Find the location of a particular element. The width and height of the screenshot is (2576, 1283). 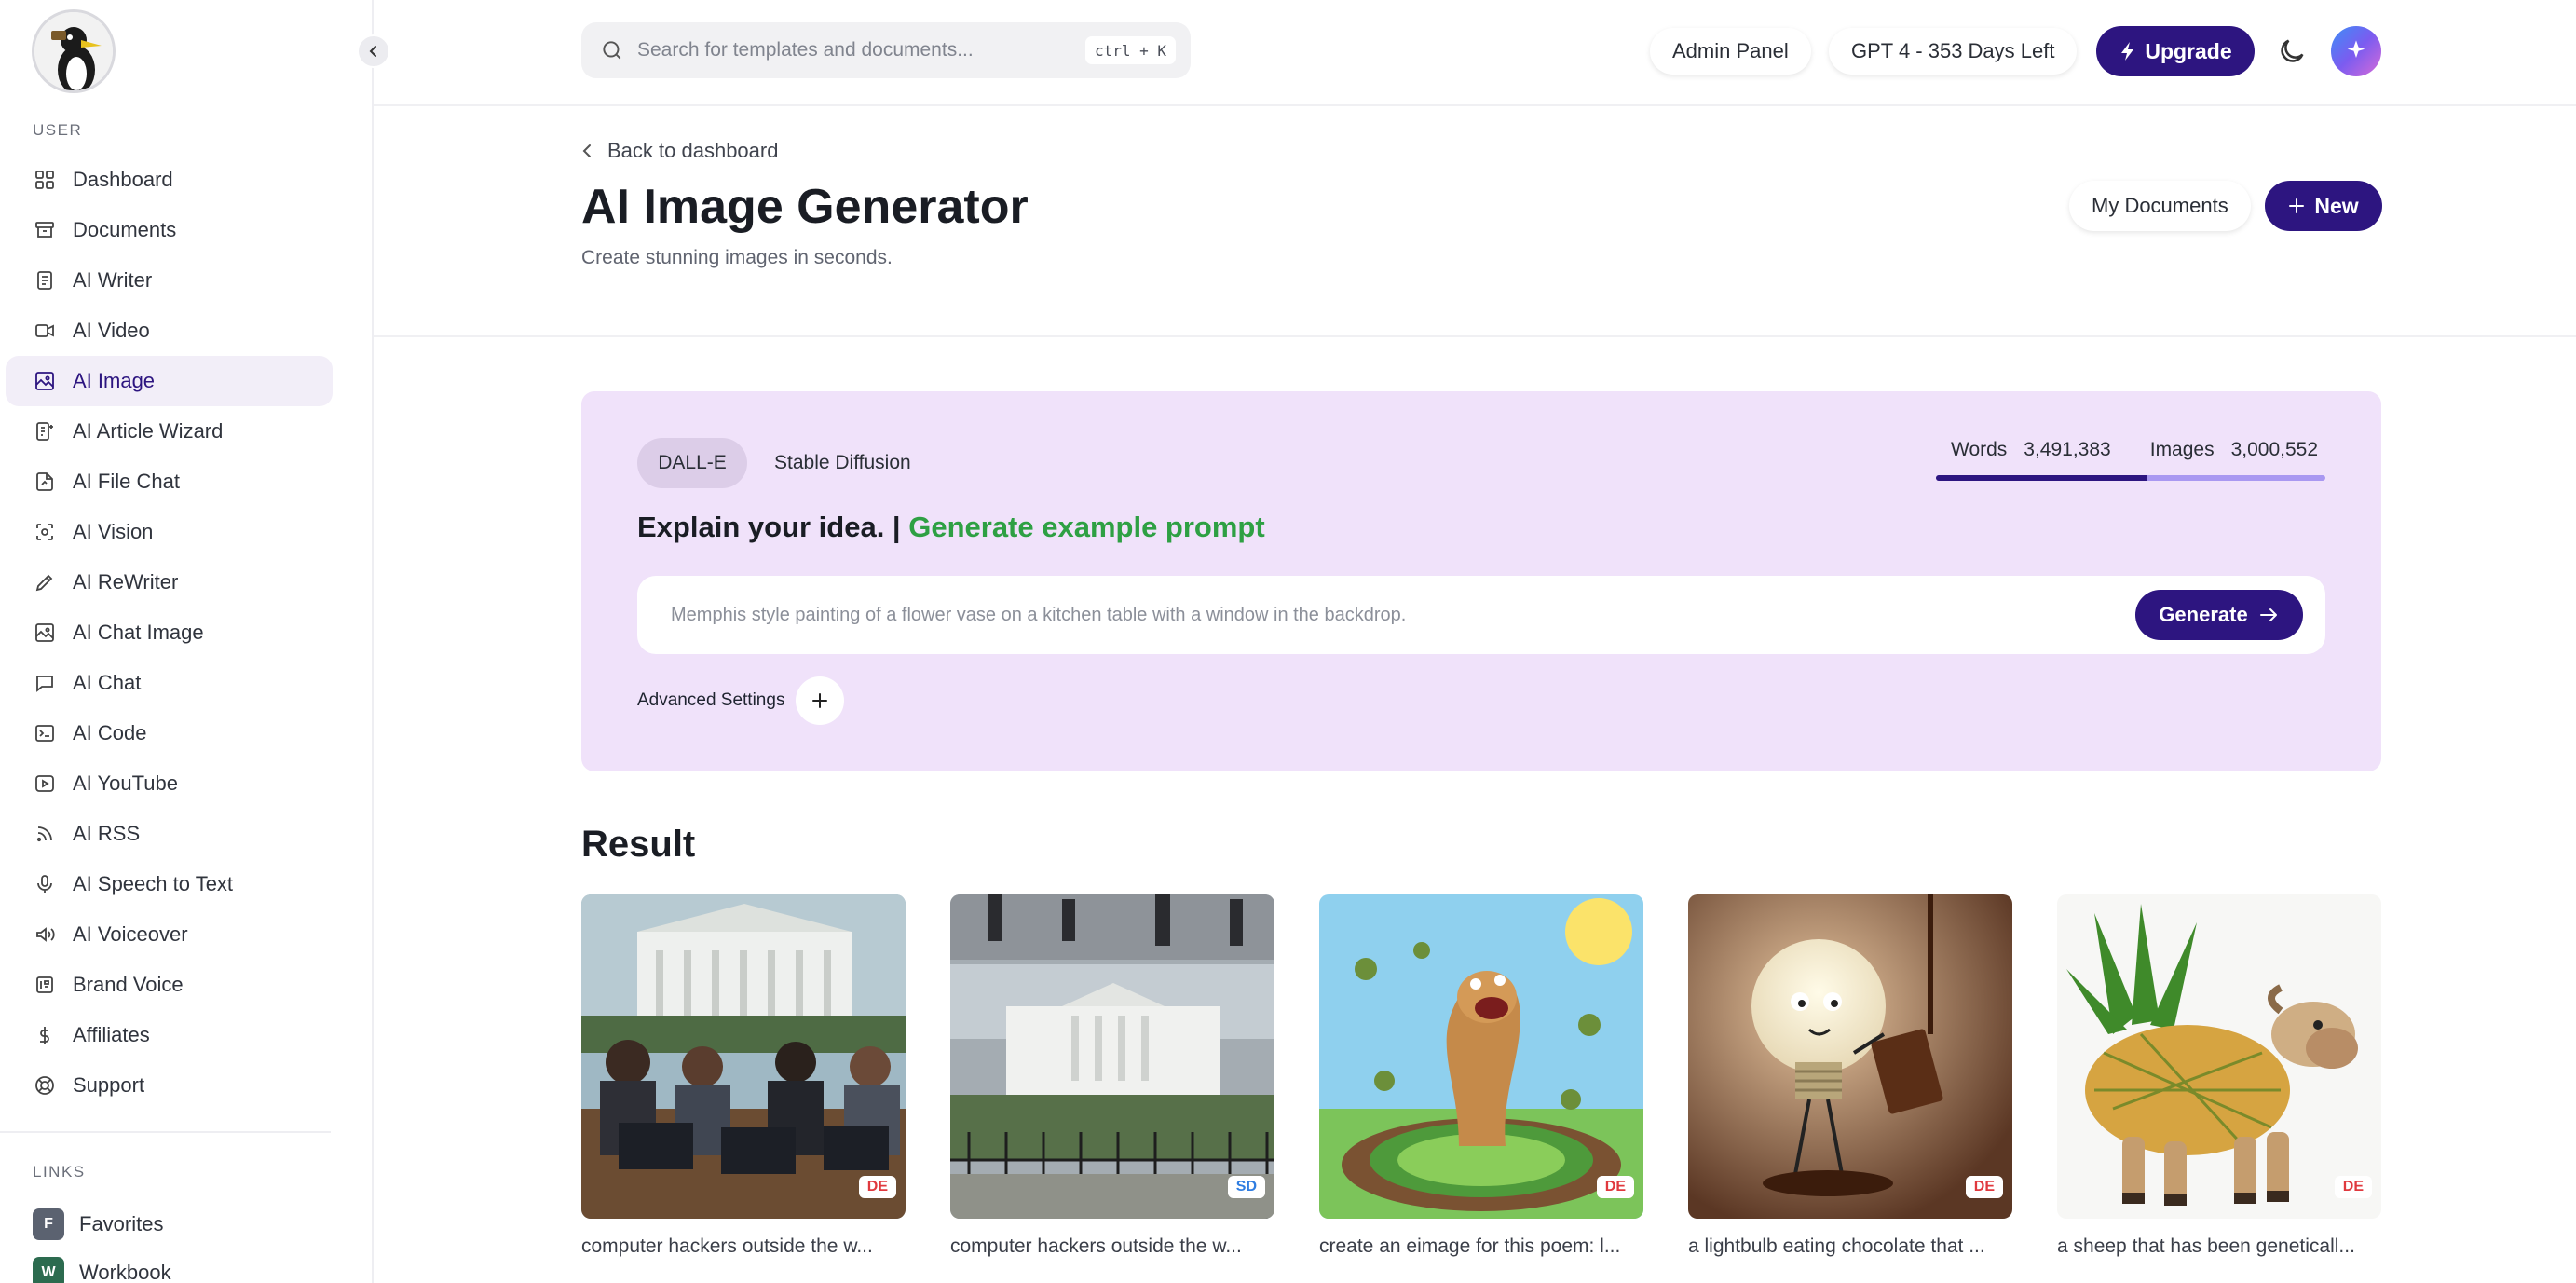

generate-example-link: Generate example prompt is located at coordinates (1086, 527).